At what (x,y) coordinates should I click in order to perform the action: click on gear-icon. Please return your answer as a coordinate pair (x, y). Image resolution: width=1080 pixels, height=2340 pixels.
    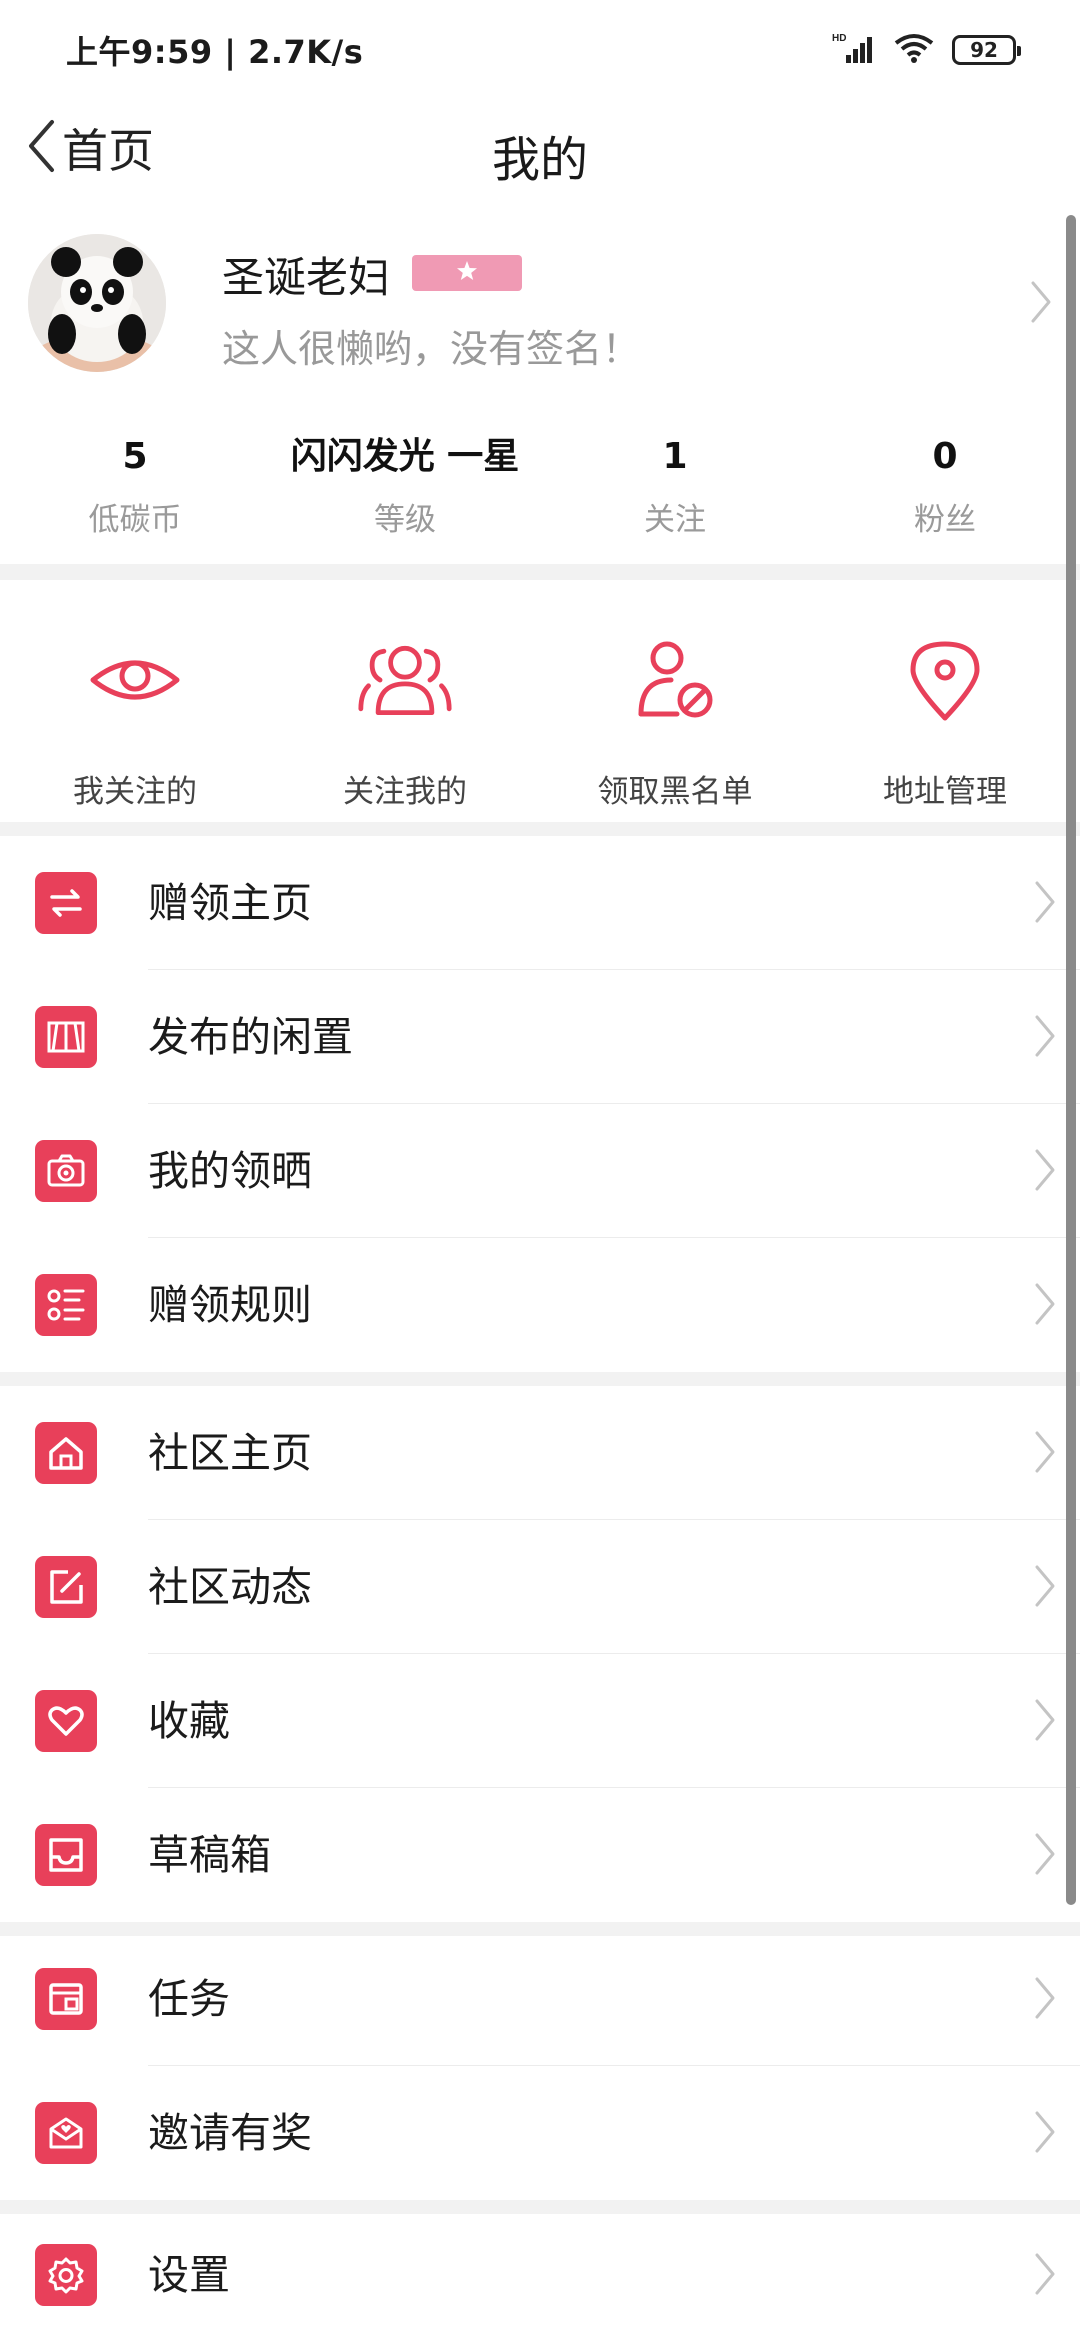
    Looking at the image, I should click on (66, 2275).